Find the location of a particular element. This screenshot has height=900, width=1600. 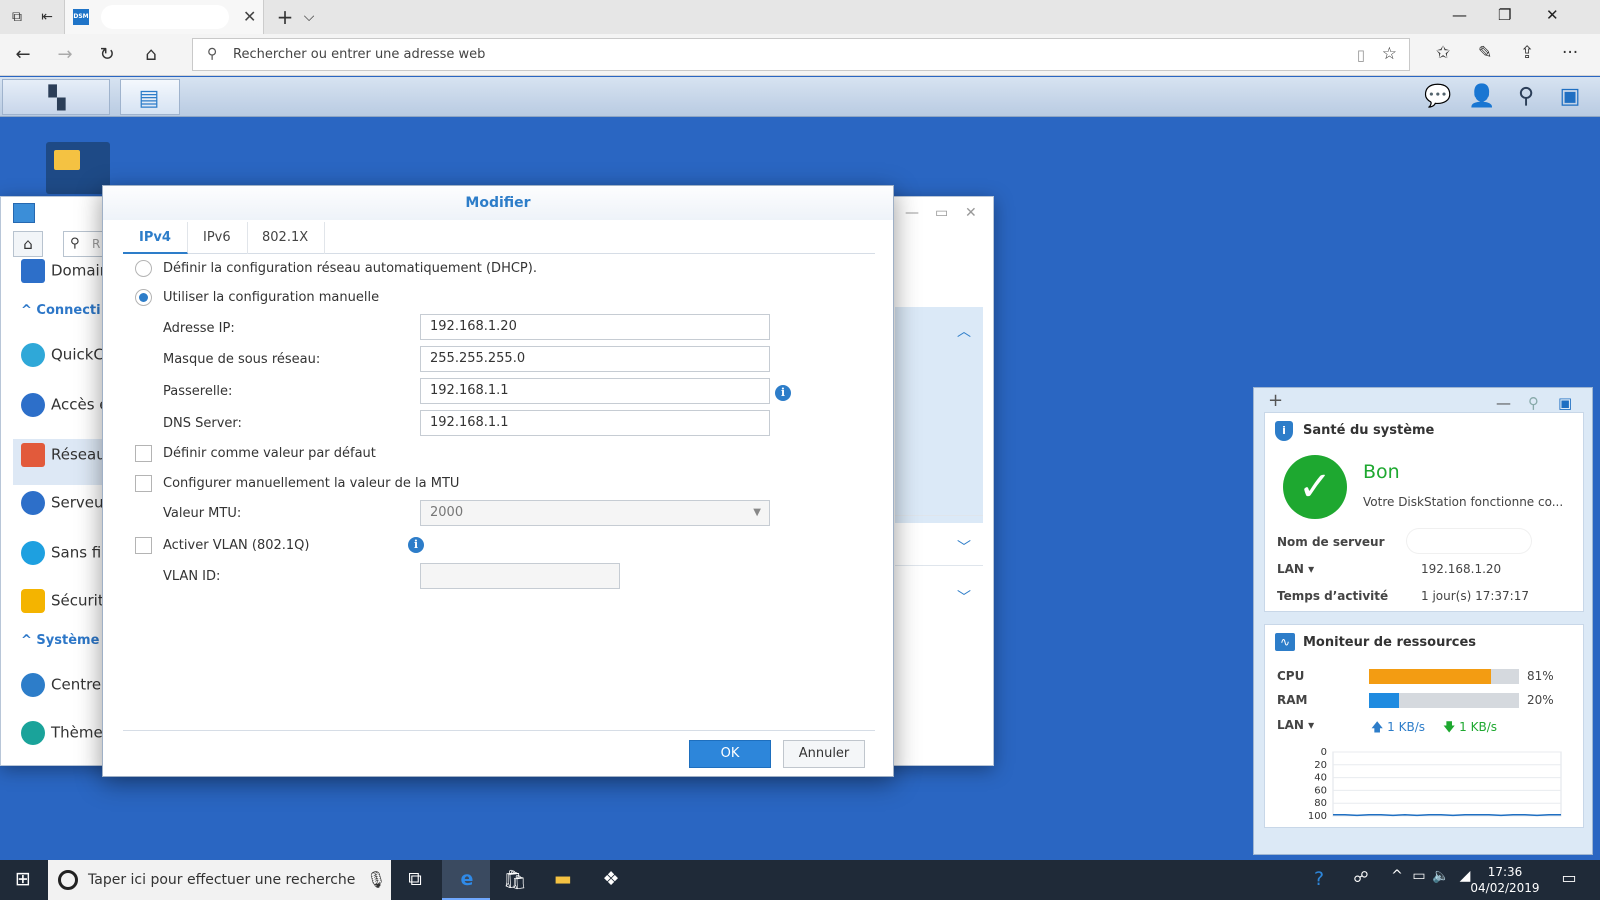

manual-config-radio is located at coordinates (143, 297).